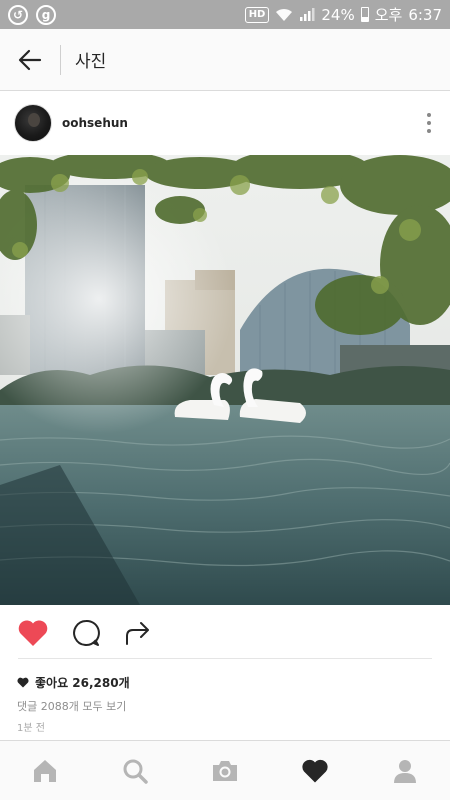 The width and height of the screenshot is (450, 800). I want to click on battery-icon, so click(364, 14).